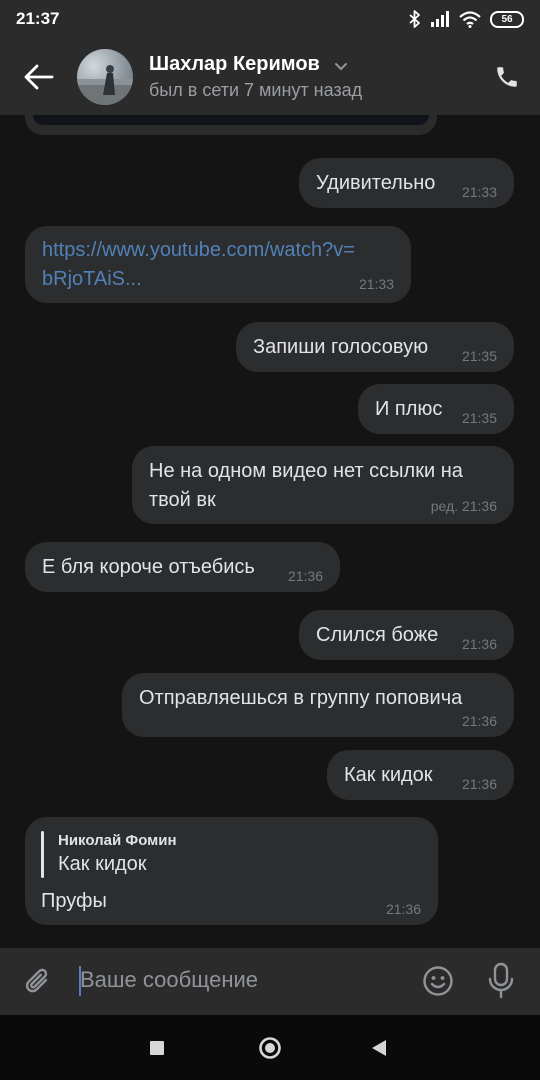 The height and width of the screenshot is (1080, 540). Describe the element at coordinates (270, 19) in the screenshot. I see `status-bar: 21:37 56` at that location.